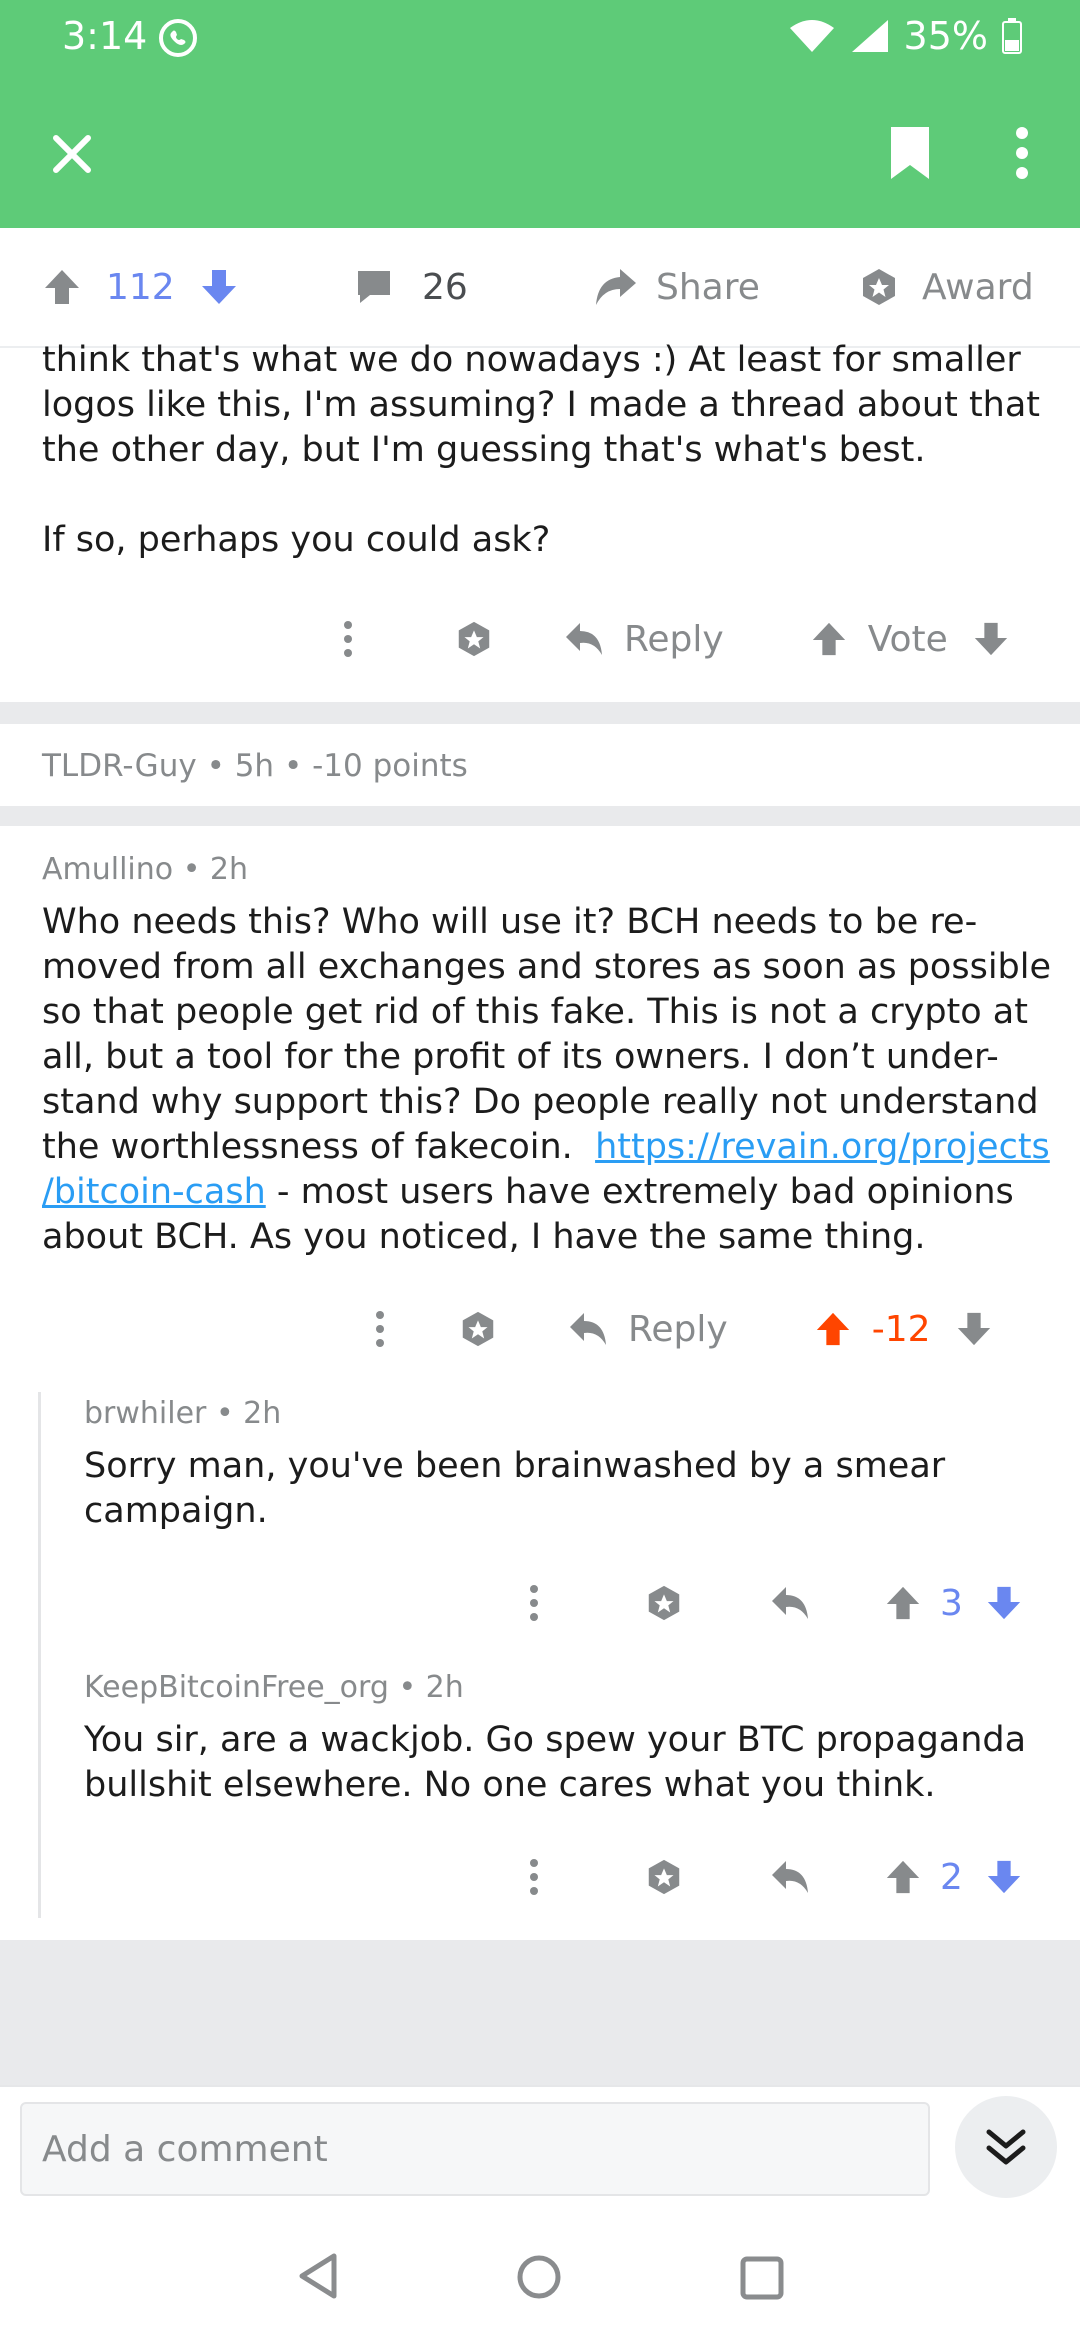 Image resolution: width=1080 pixels, height=2342 pixels. I want to click on comment-line-blank, so click(552, 495).